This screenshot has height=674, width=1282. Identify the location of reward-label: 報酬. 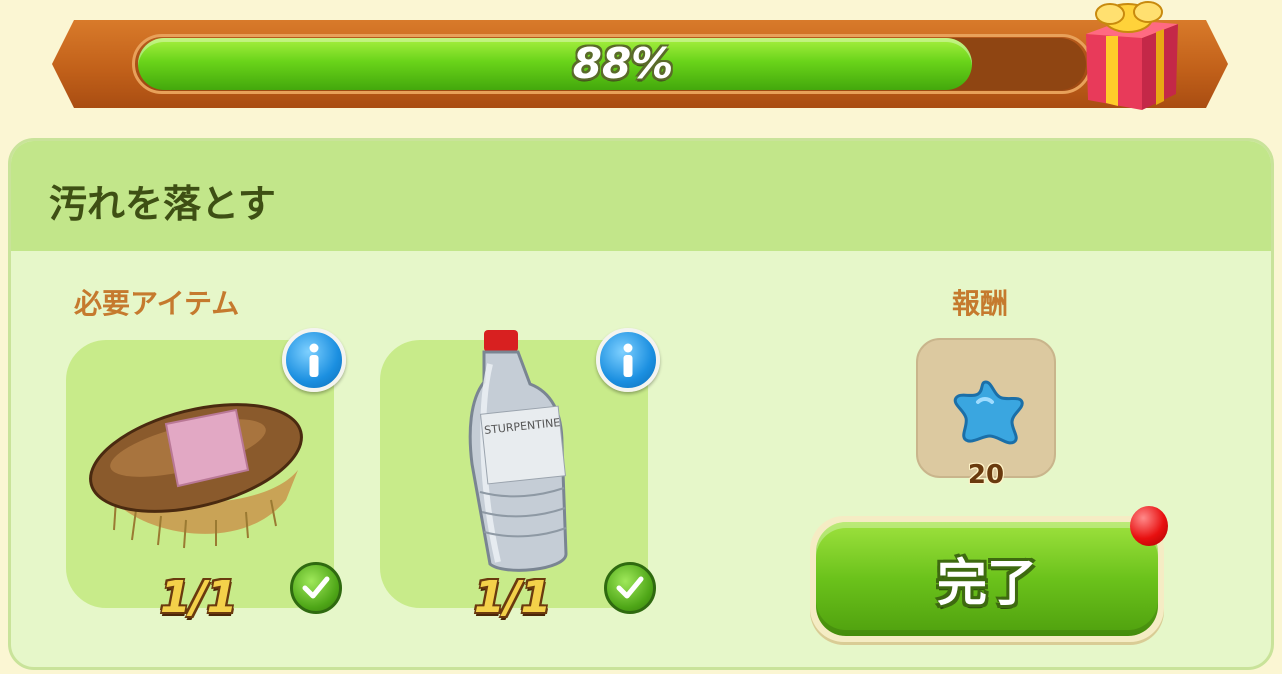
(980, 303).